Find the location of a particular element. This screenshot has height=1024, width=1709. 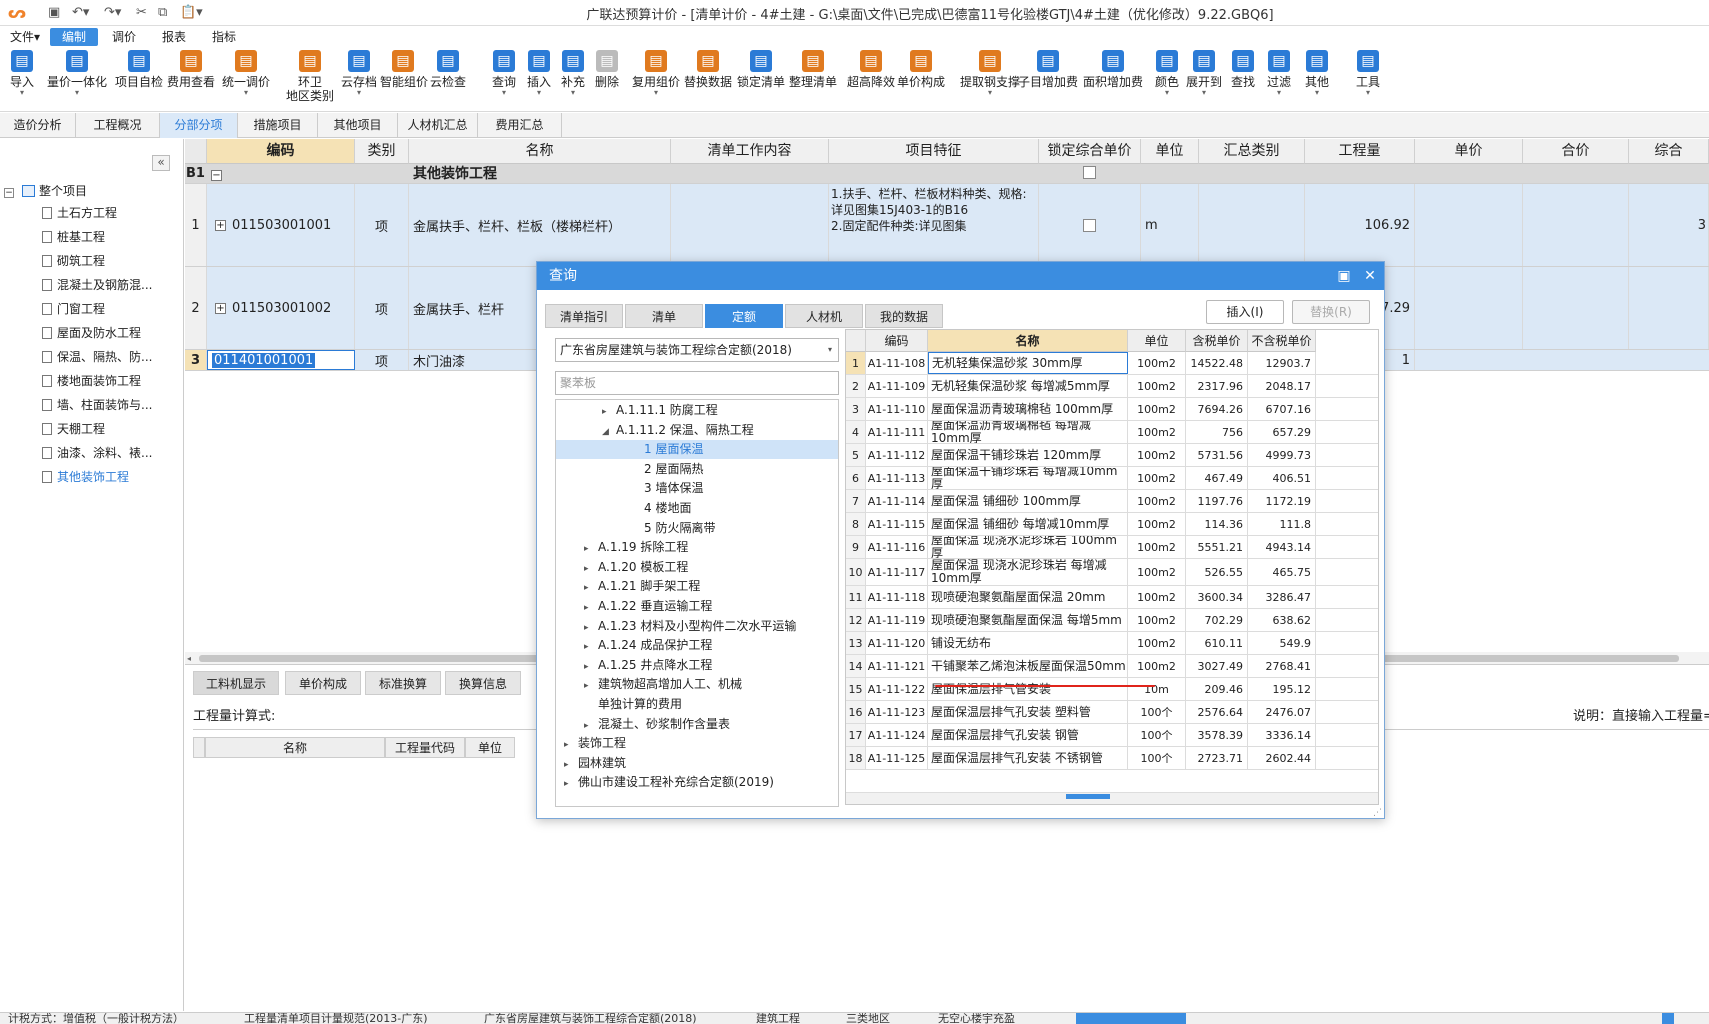

cell-notax: 2048.17 is located at coordinates (1282, 386).